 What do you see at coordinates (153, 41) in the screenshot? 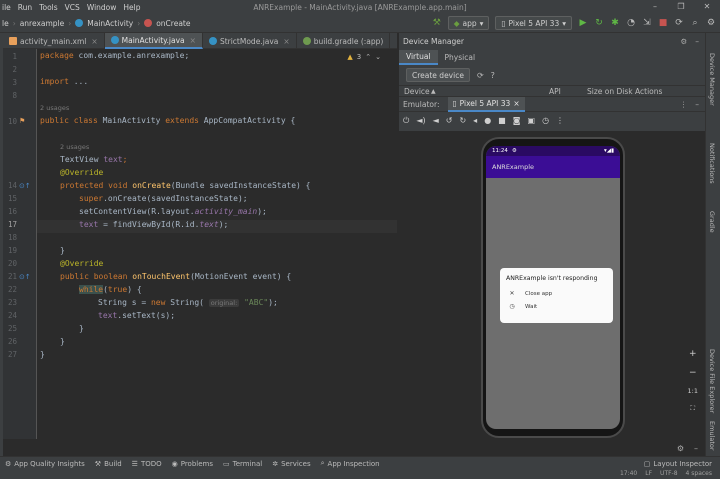
I see `tab-main-activity: MainActivity.java ×` at bounding box center [153, 41].